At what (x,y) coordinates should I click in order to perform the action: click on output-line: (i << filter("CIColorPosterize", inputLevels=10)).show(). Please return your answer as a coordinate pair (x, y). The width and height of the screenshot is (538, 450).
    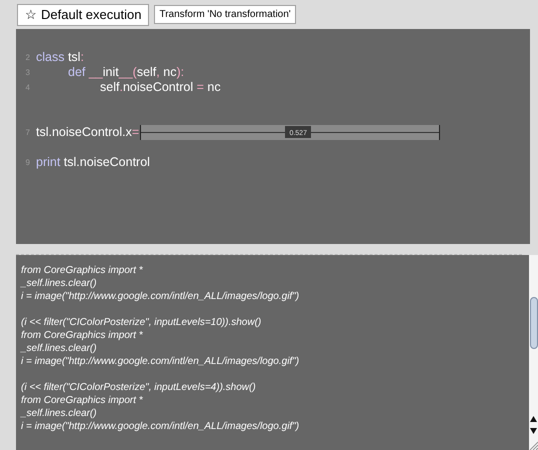
    Looking at the image, I should click on (141, 322).